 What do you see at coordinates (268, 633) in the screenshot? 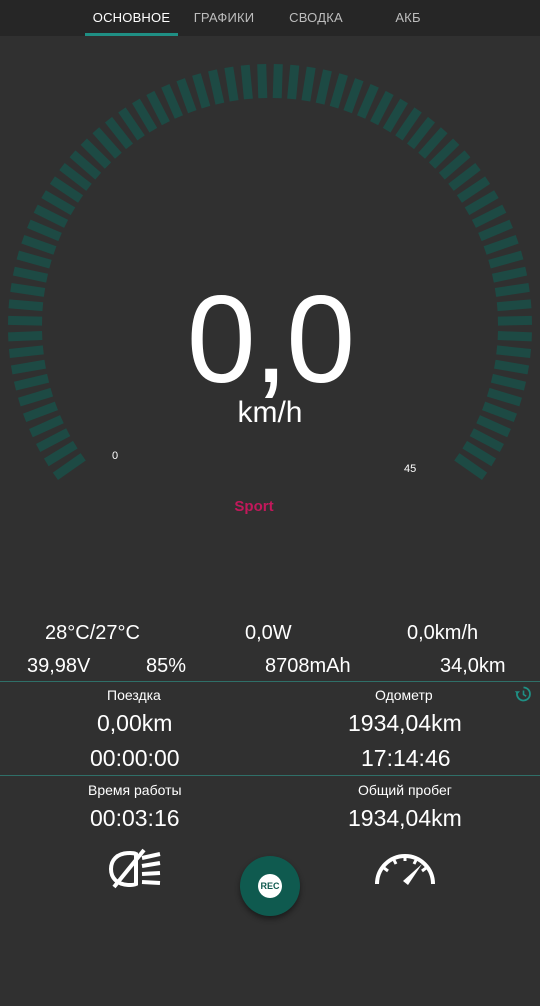
I see `power-value: 0,0W` at bounding box center [268, 633].